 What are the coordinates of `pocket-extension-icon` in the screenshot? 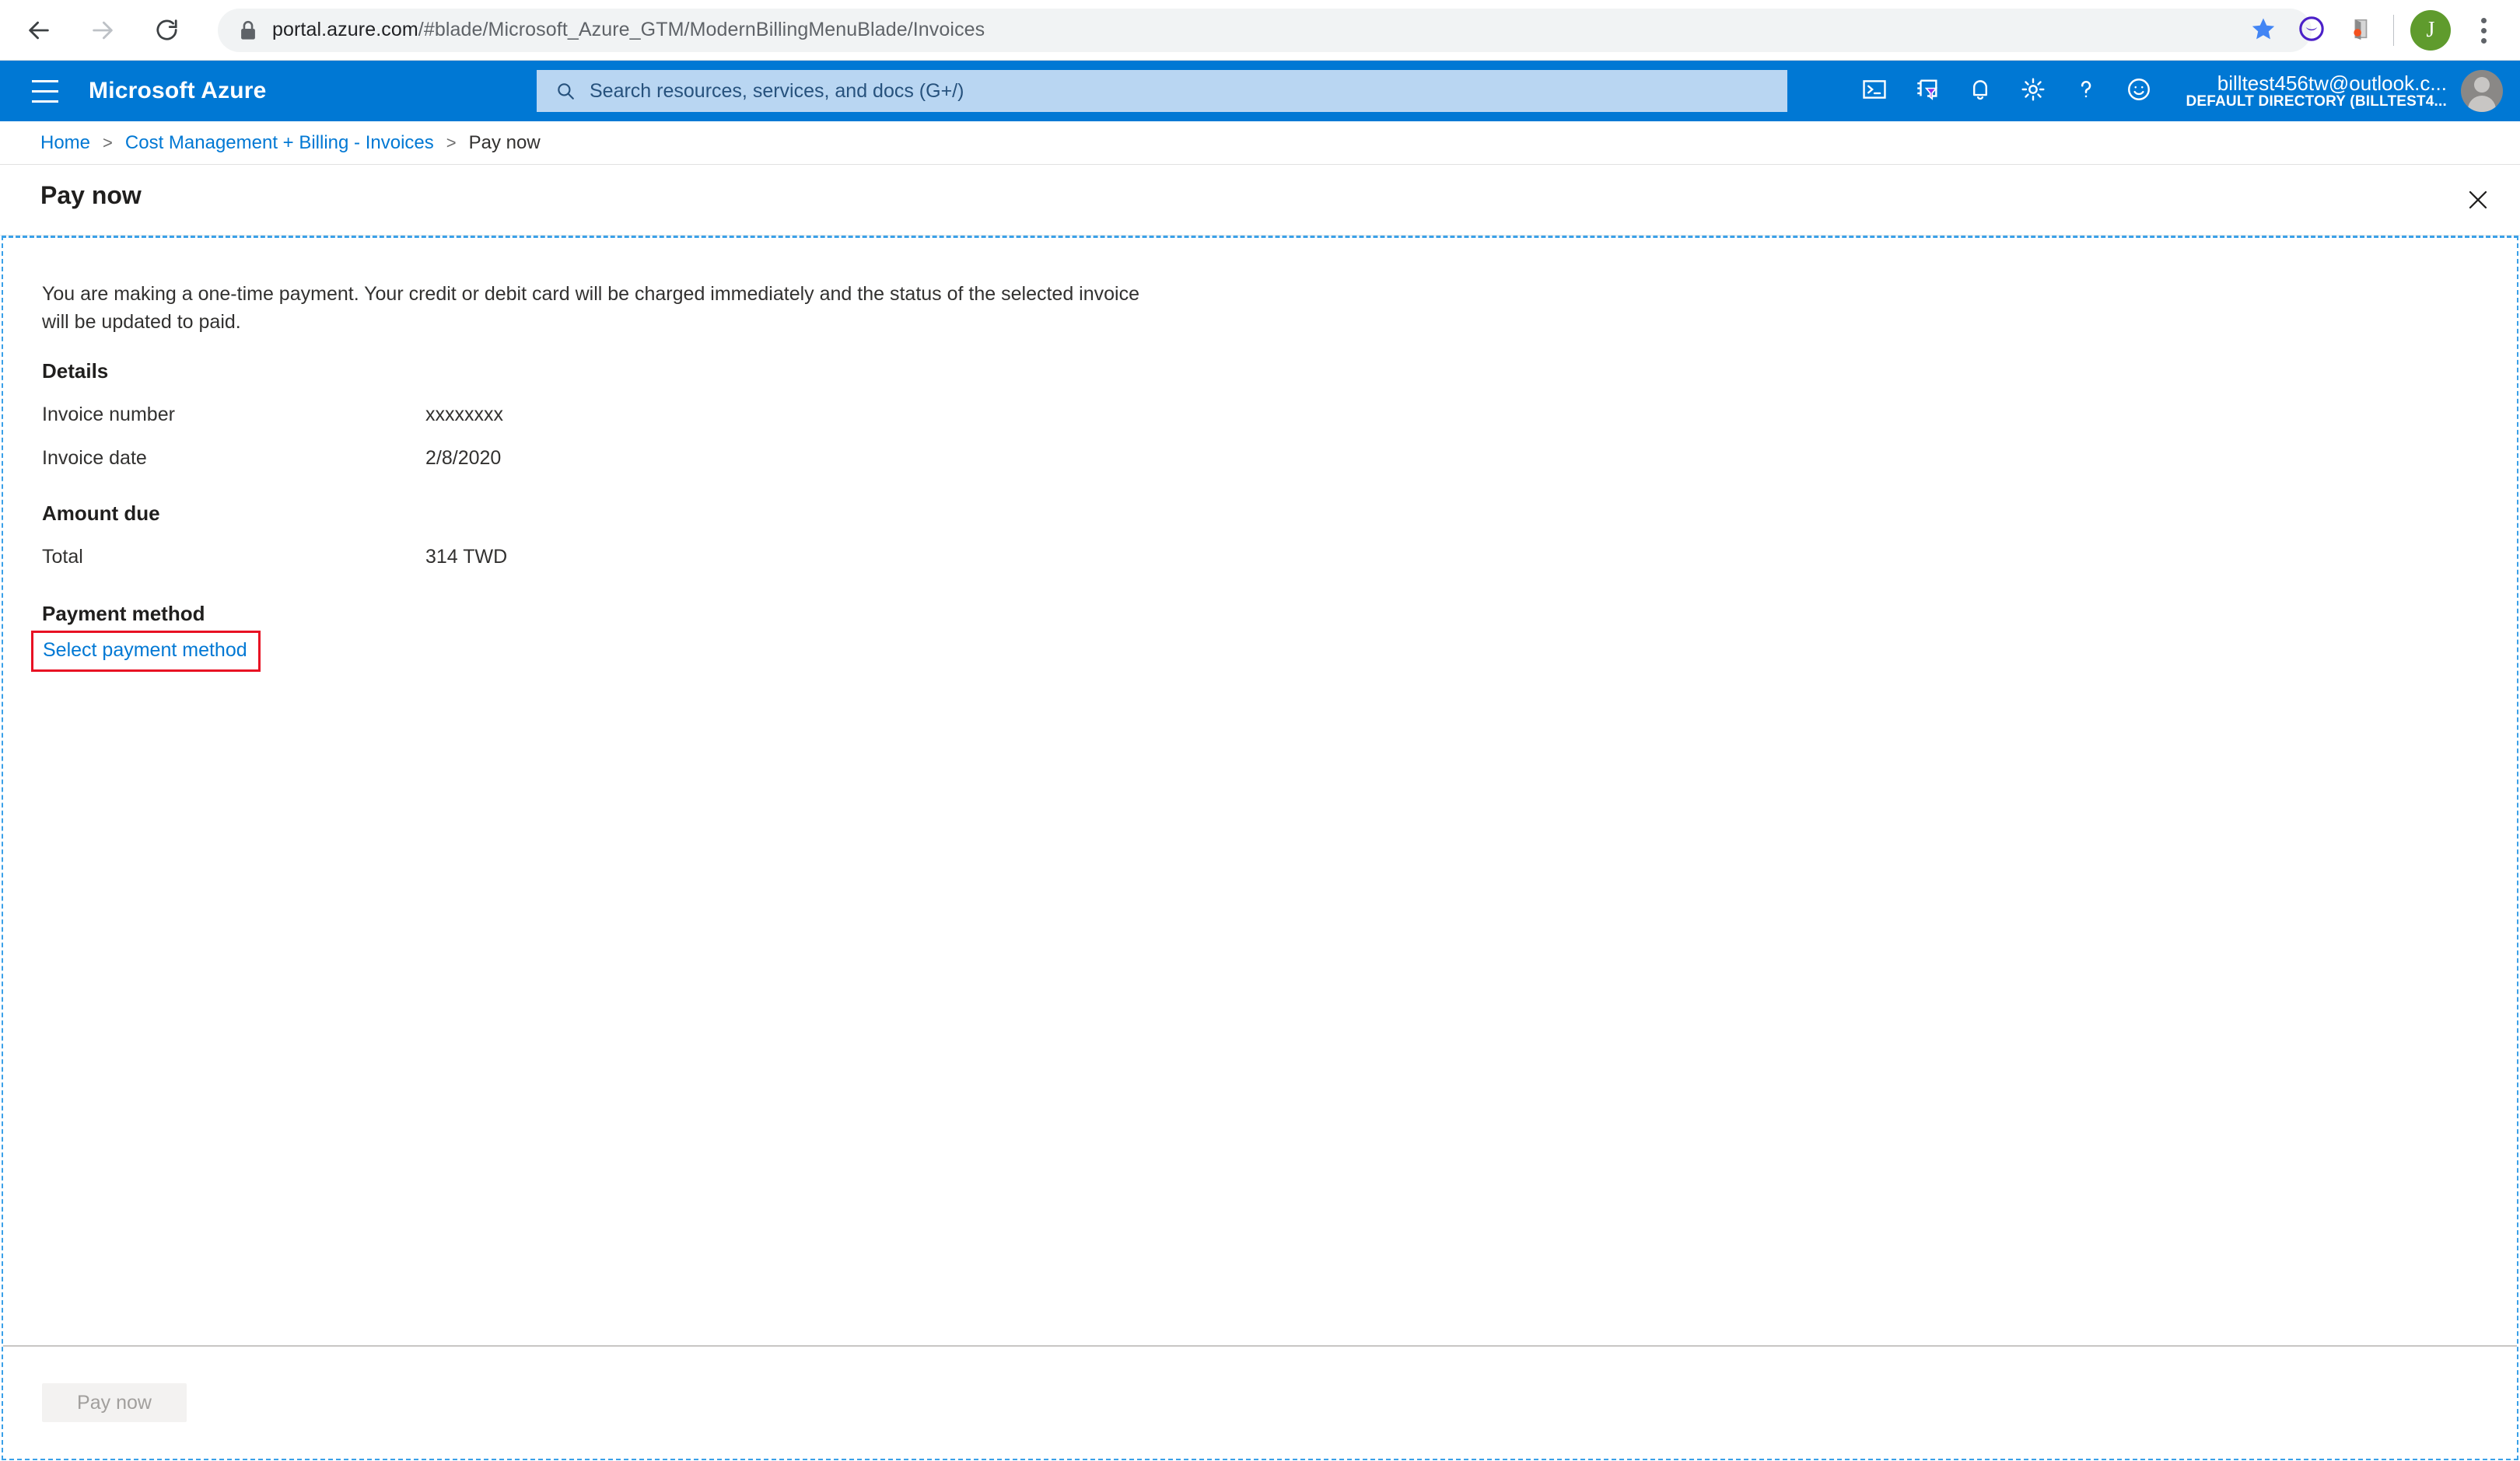 It's located at (2360, 31).